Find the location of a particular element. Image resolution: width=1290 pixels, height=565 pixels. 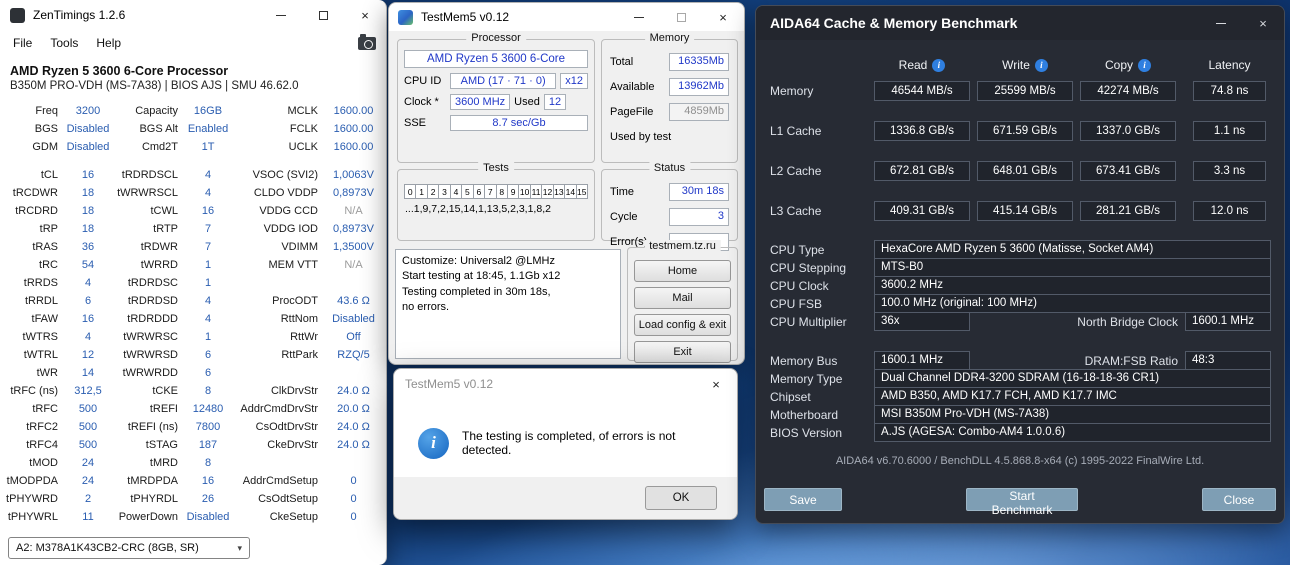

timing-label: tRDRDSD is located at coordinates (152, 301).